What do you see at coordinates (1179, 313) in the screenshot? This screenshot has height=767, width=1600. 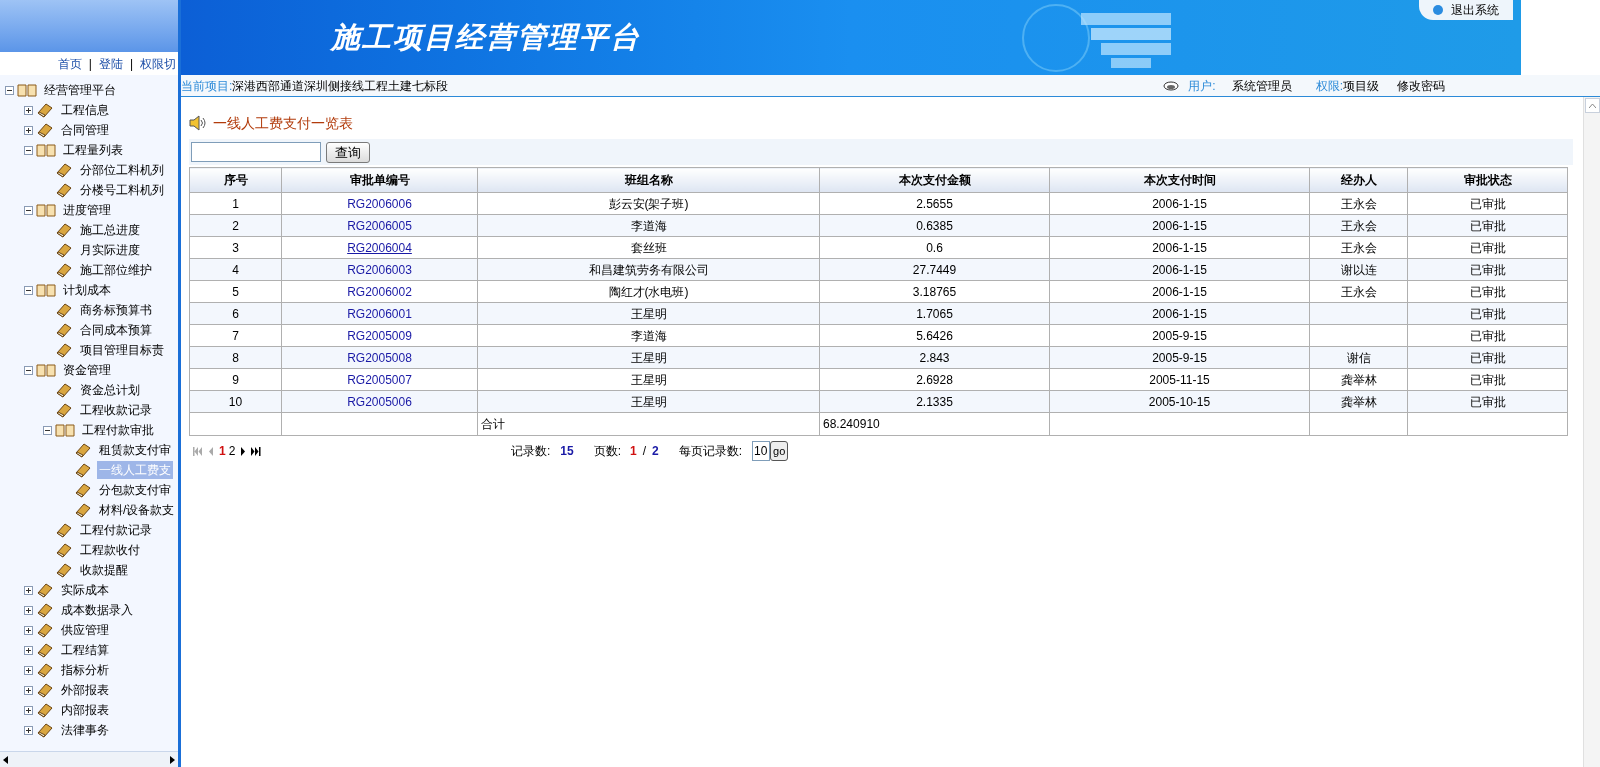 I see `table-cell: 2006-1-15` at bounding box center [1179, 313].